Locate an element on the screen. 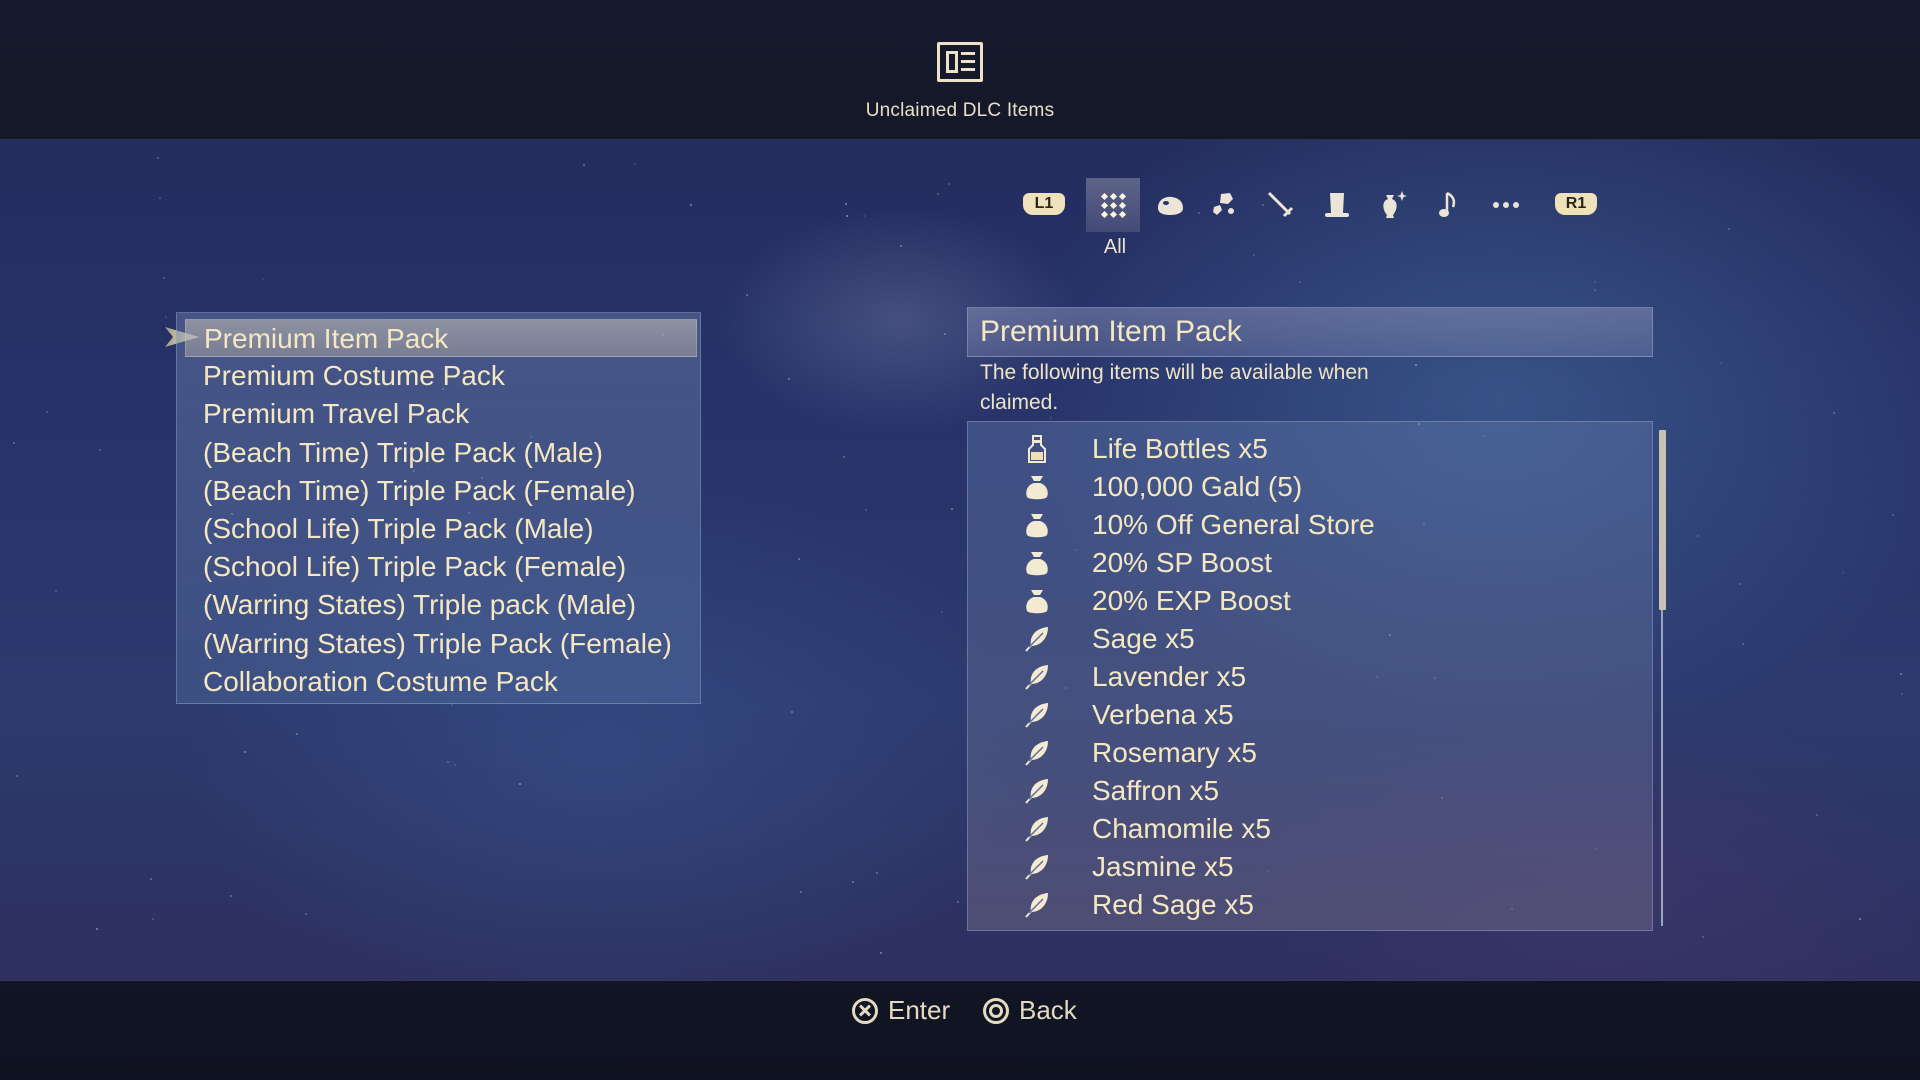 This screenshot has width=1920, height=1080. item-row: Jasmine x5 is located at coordinates (1308, 867).